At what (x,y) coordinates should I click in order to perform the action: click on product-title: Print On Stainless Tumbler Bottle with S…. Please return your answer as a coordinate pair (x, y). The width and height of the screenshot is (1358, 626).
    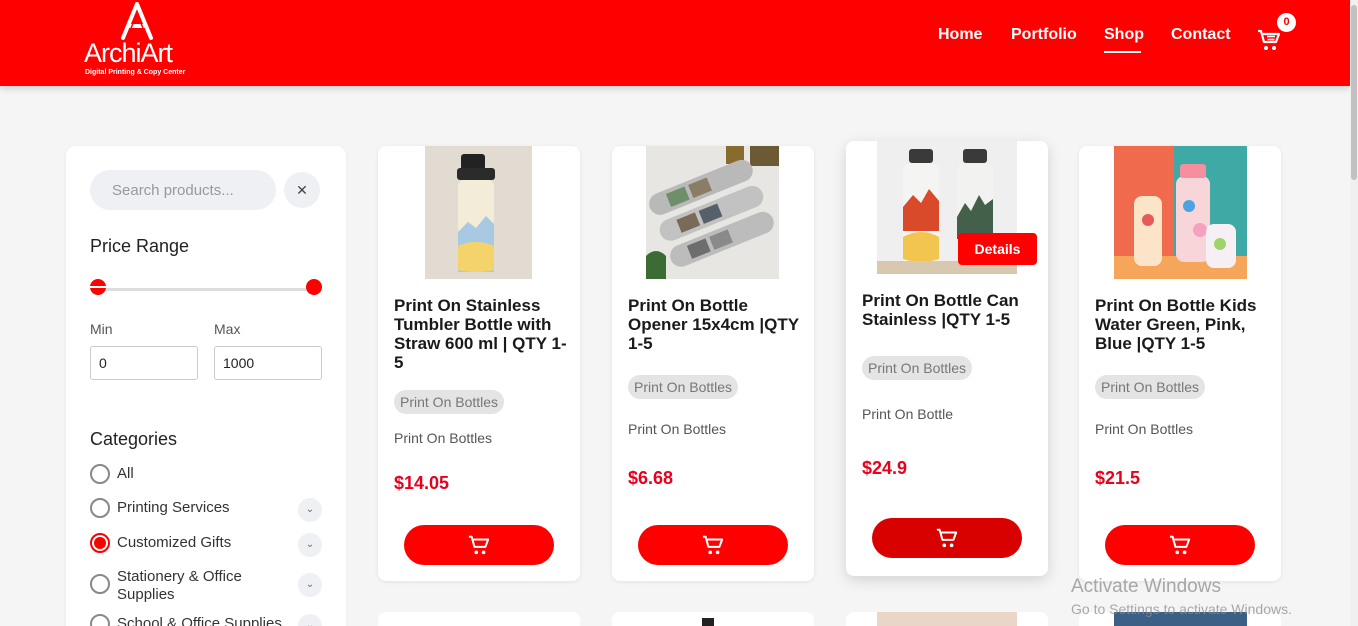
    Looking at the image, I should click on (482, 334).